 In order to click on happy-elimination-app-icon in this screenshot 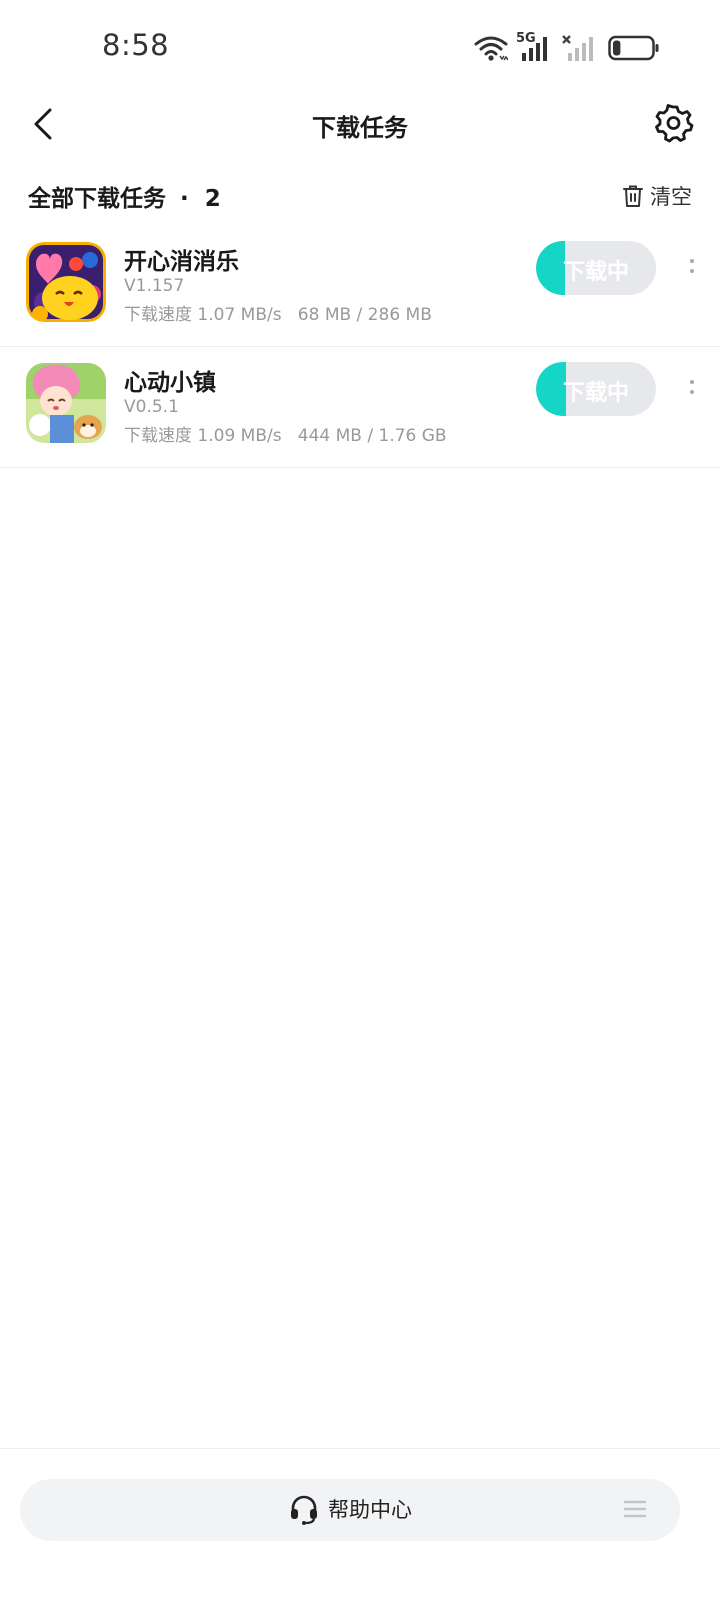, I will do `click(66, 282)`.